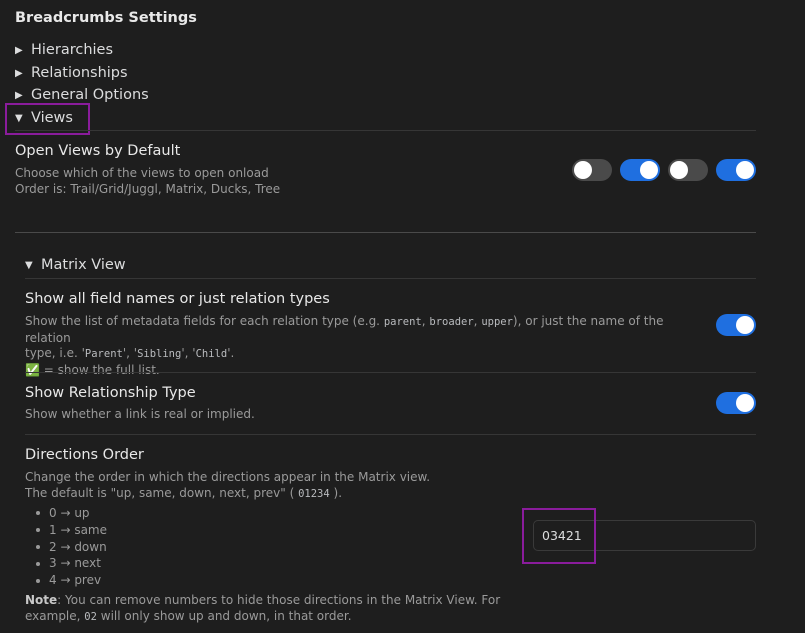 Image resolution: width=805 pixels, height=633 pixels. Describe the element at coordinates (231, 353) in the screenshot. I see `desc-text: '.` at that location.